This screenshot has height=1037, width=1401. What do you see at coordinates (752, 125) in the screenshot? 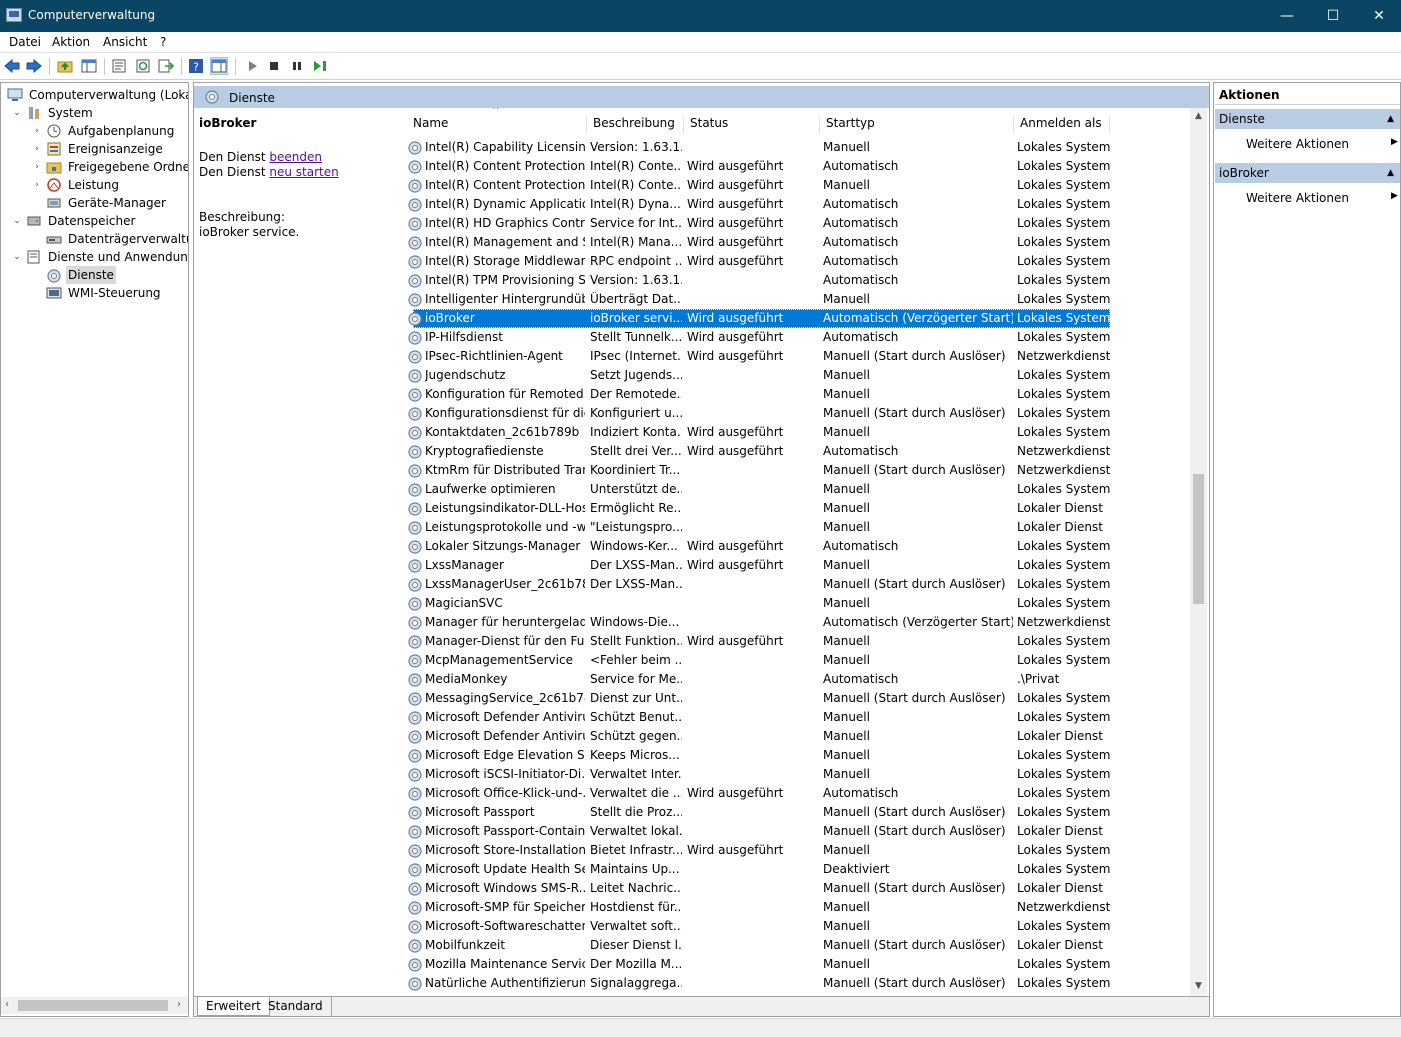
I see `column-status: Status` at bounding box center [752, 125].